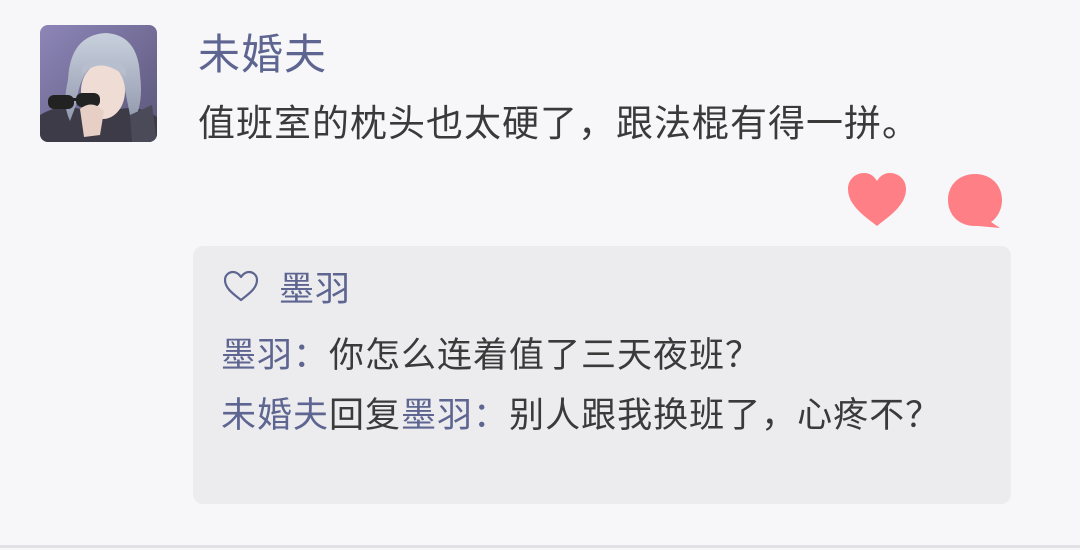 The width and height of the screenshot is (1080, 550). I want to click on likes-row: 墨羽, so click(287, 286).